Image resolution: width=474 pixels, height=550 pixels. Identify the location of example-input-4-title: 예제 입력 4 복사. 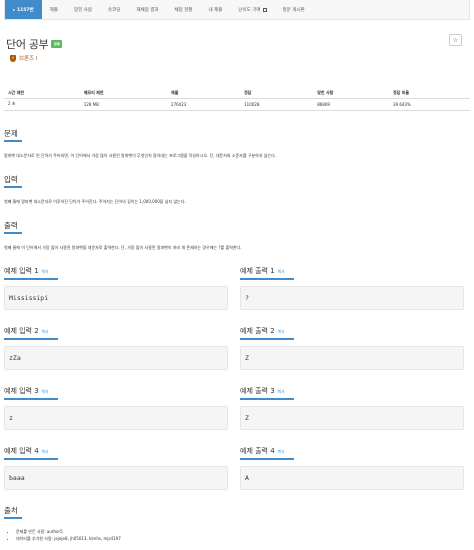
(26, 451).